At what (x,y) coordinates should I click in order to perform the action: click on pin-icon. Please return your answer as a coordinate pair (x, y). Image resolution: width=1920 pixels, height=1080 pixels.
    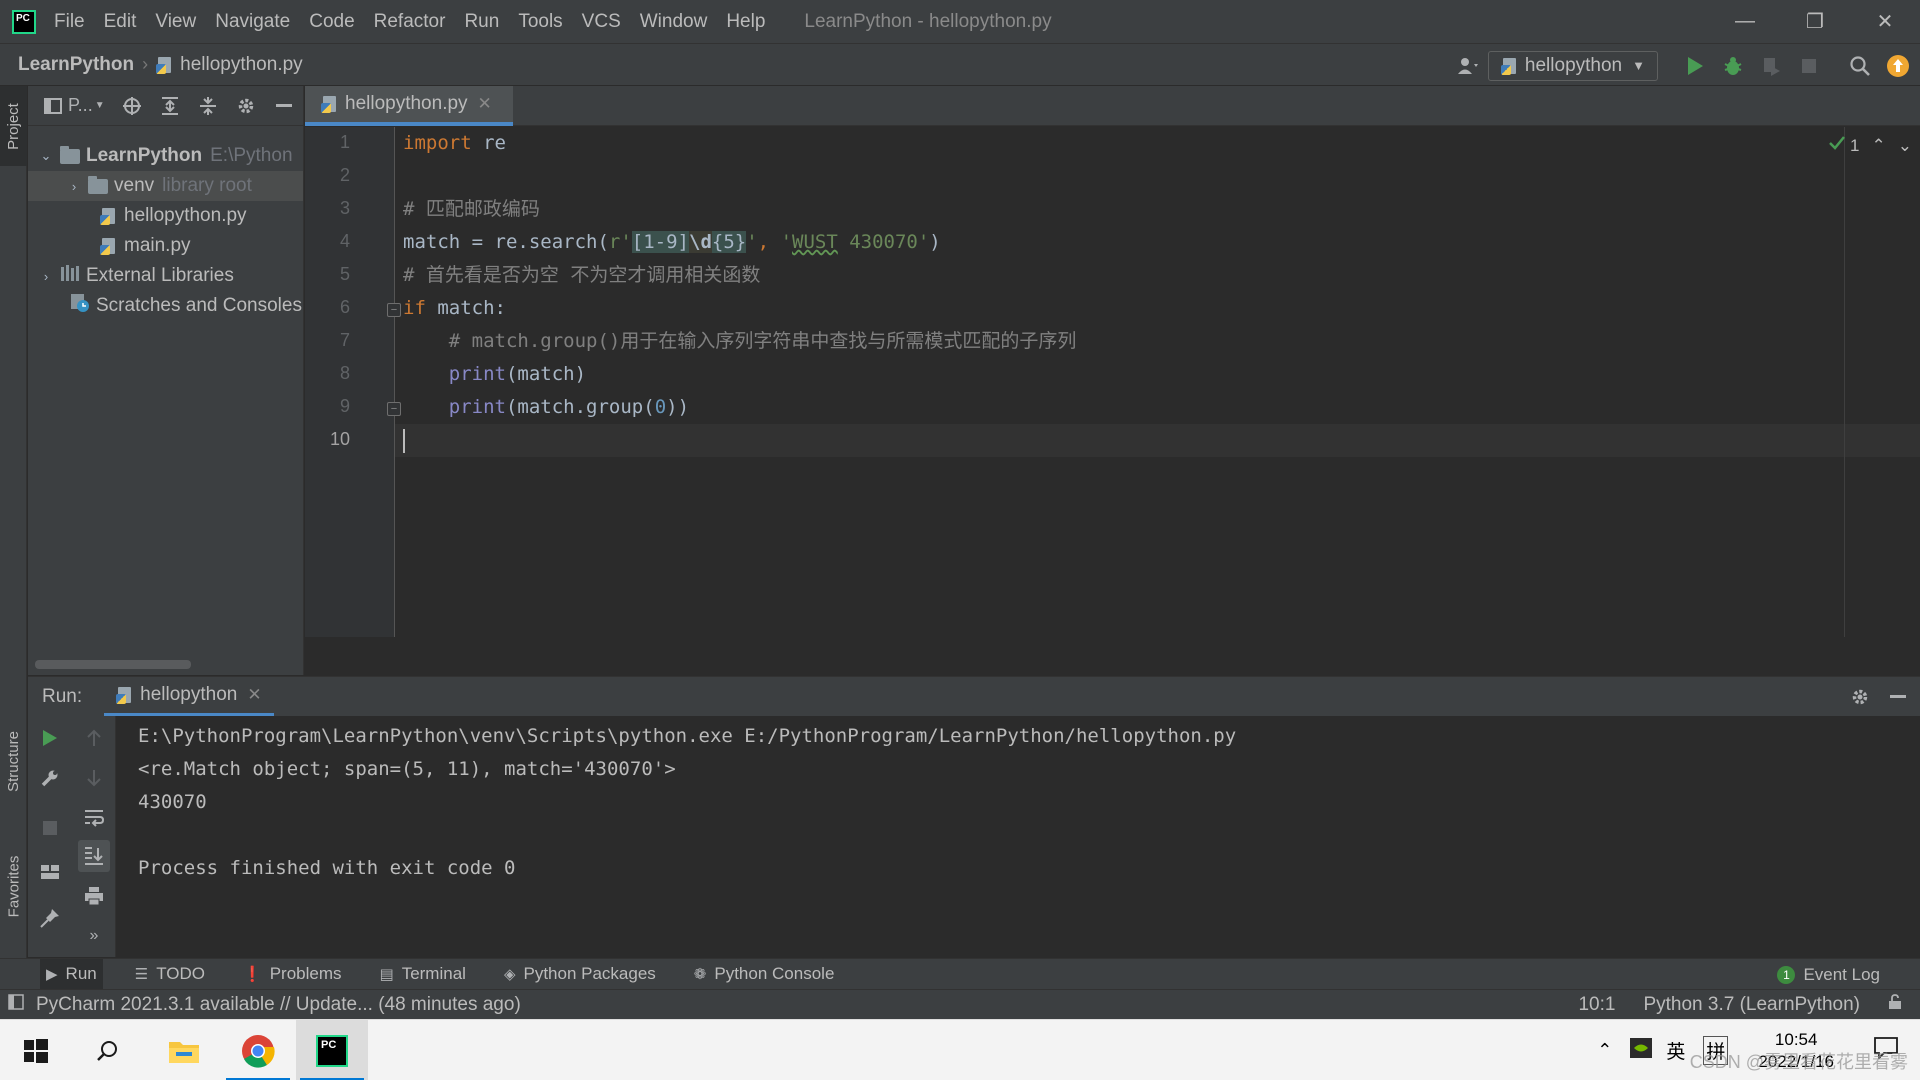
    Looking at the image, I should click on (50, 918).